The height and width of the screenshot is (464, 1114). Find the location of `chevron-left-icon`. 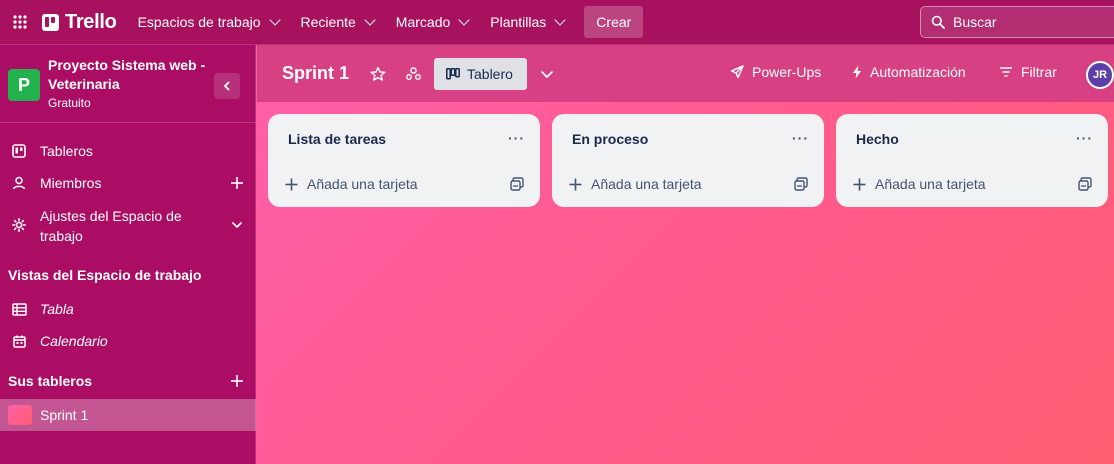

chevron-left-icon is located at coordinates (227, 86).